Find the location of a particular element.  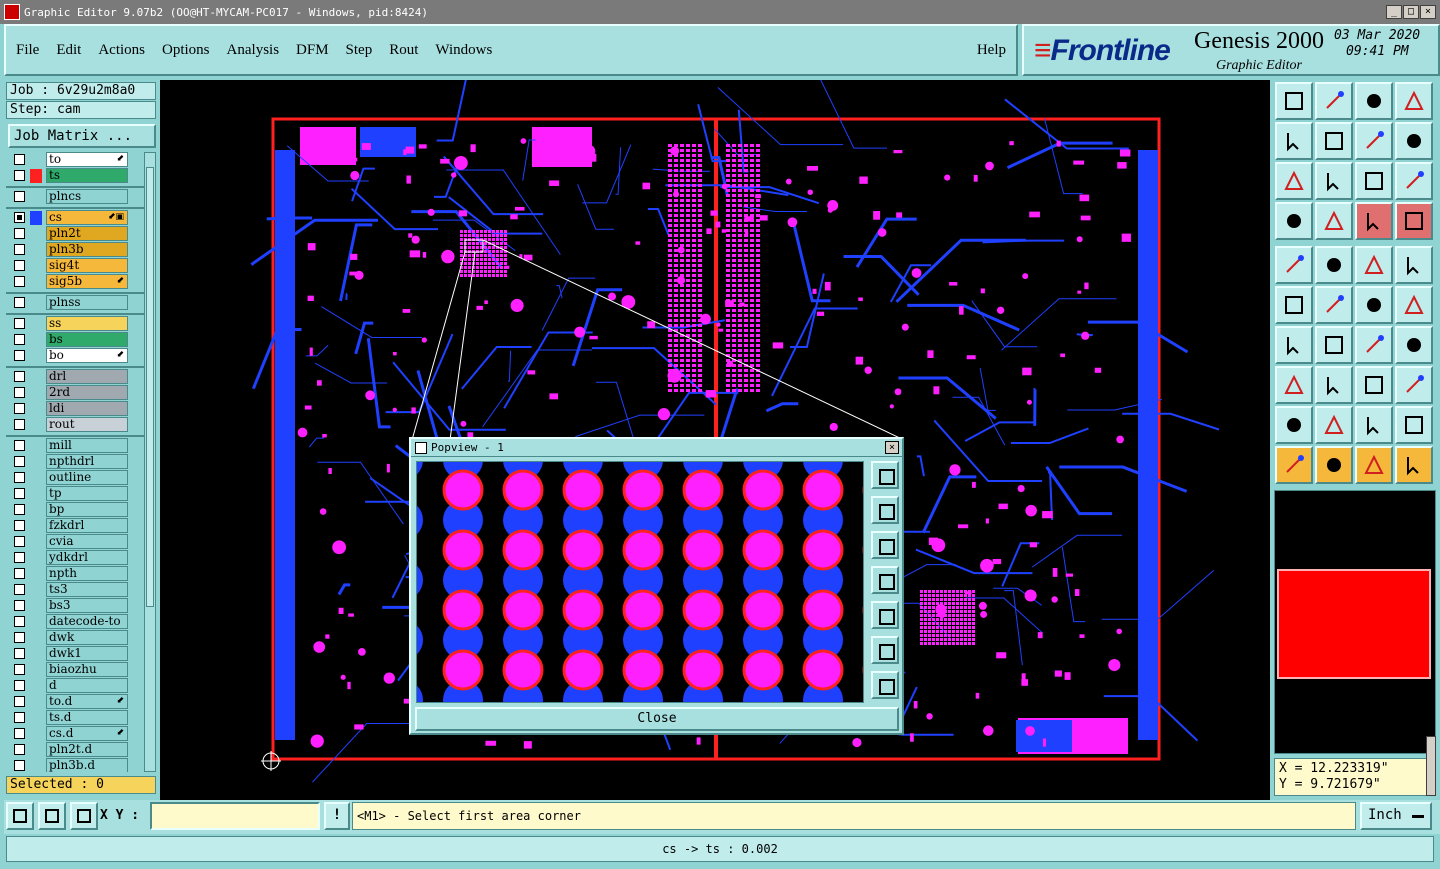

layer-row-cs: cs ⬋▣ is located at coordinates (75, 218).